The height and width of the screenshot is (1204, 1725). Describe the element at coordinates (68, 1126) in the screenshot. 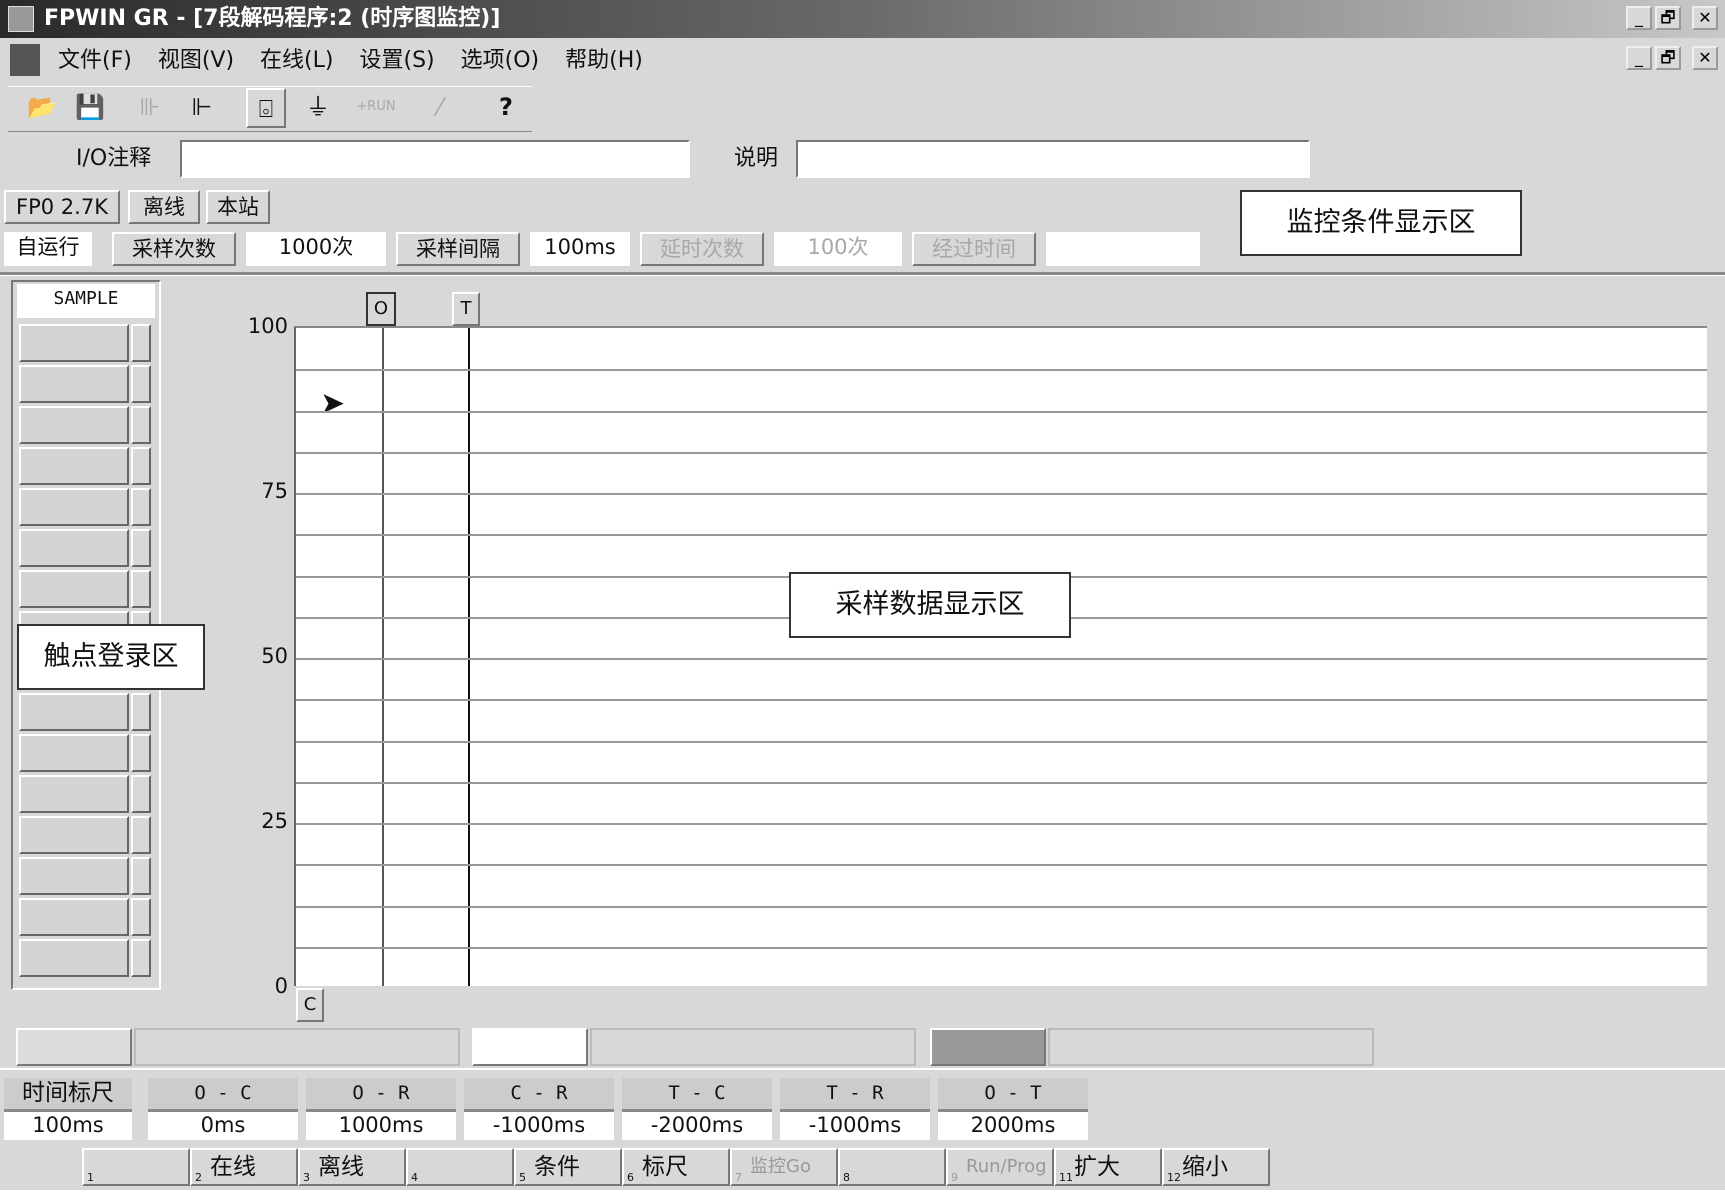

I see `time-scale-value: 100ms` at that location.